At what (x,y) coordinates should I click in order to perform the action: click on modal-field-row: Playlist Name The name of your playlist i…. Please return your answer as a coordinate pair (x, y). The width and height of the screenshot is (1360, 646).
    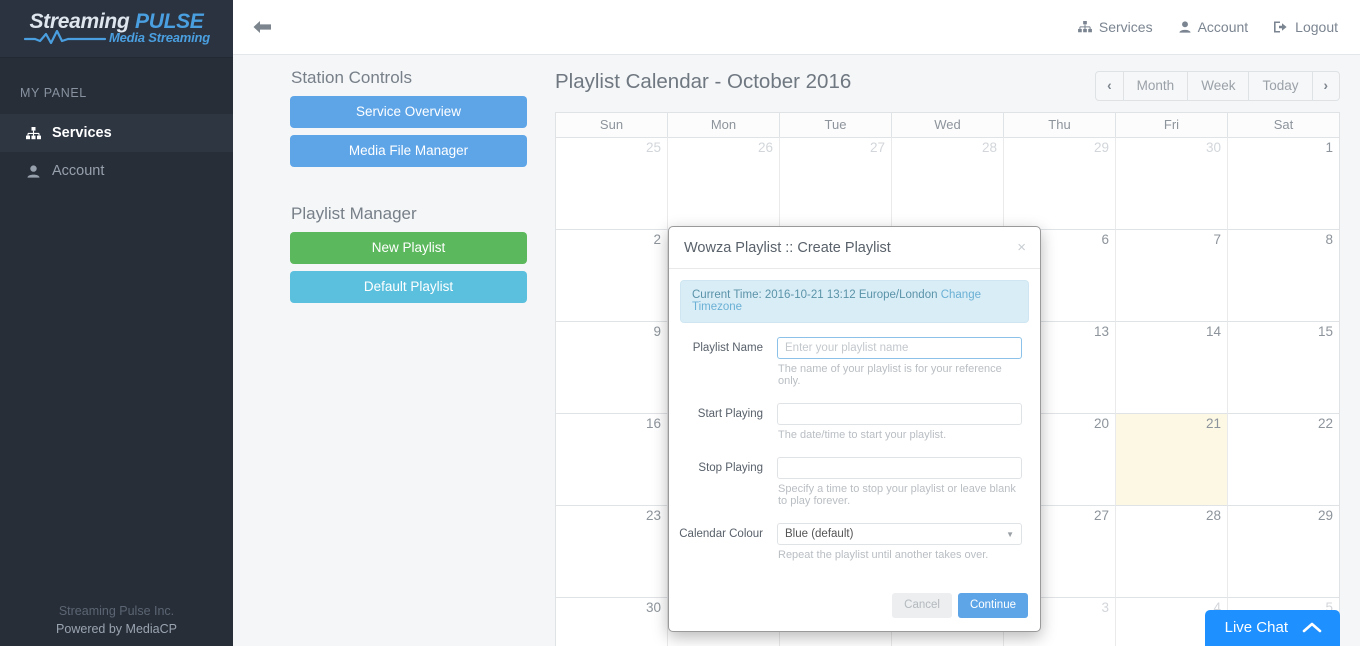
    Looking at the image, I should click on (854, 369).